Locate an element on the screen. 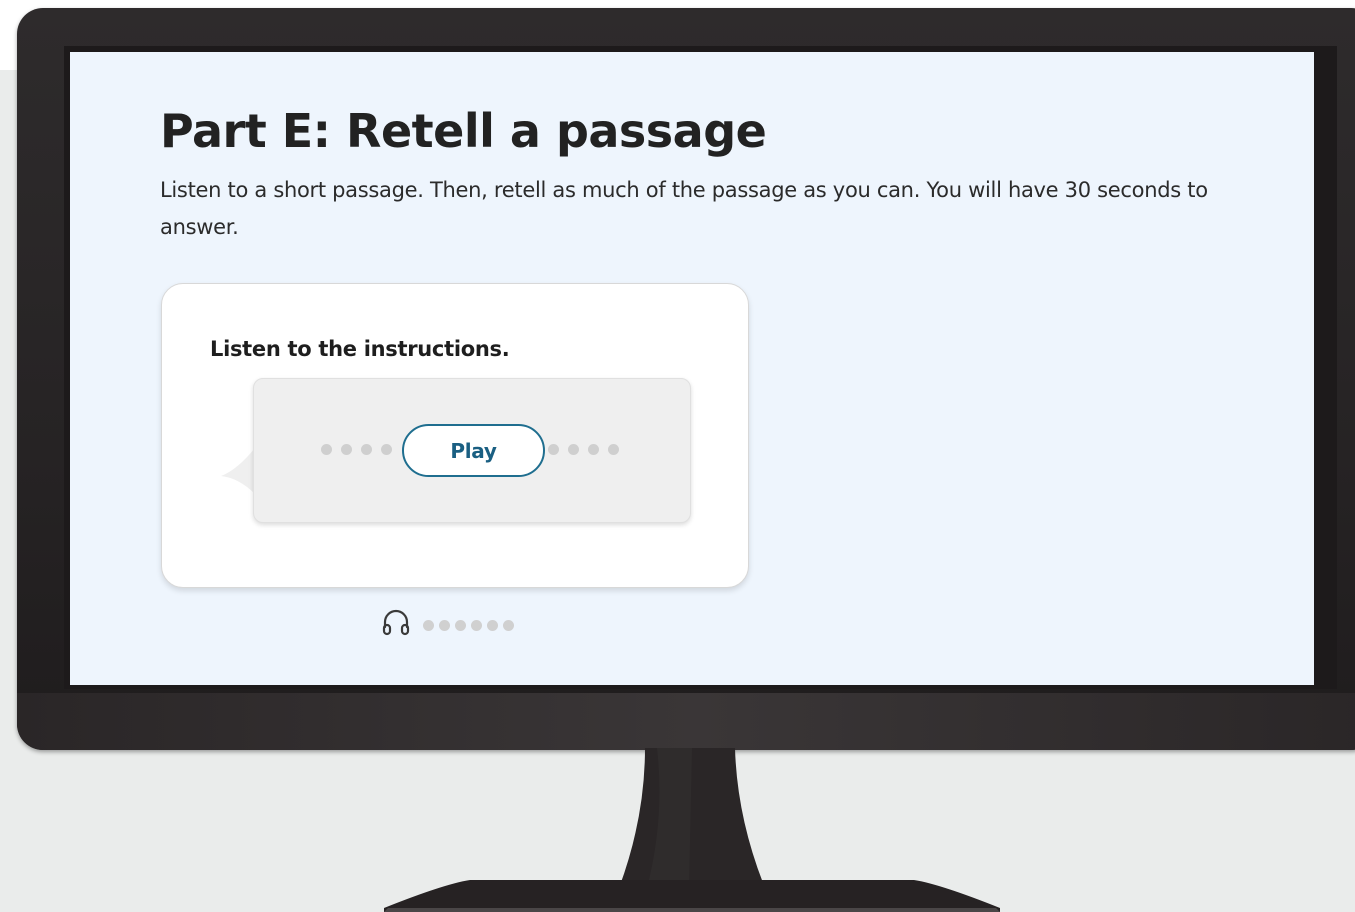  audio-status is located at coordinates (447, 622).